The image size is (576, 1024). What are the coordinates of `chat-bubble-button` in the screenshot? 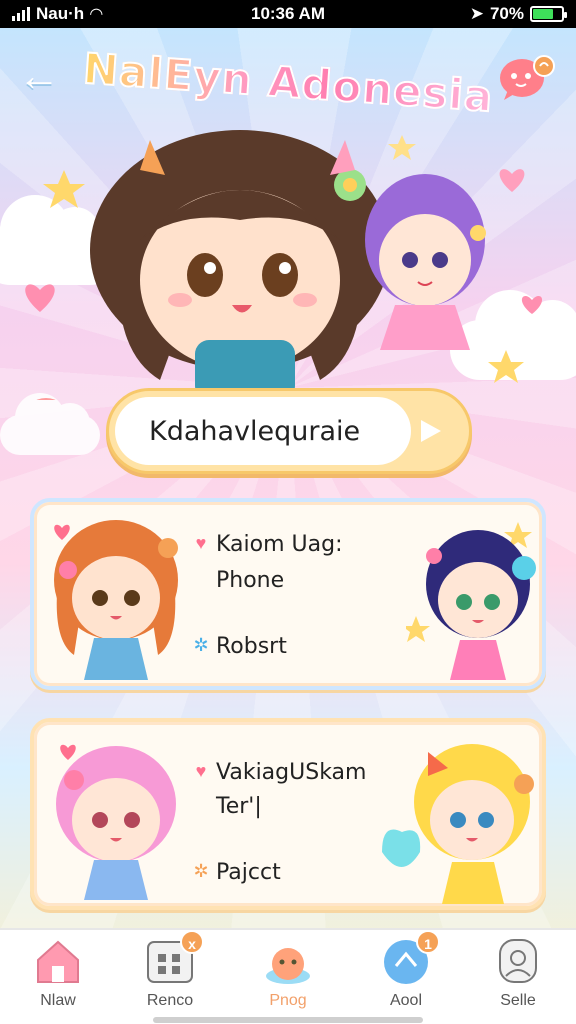 It's located at (527, 78).